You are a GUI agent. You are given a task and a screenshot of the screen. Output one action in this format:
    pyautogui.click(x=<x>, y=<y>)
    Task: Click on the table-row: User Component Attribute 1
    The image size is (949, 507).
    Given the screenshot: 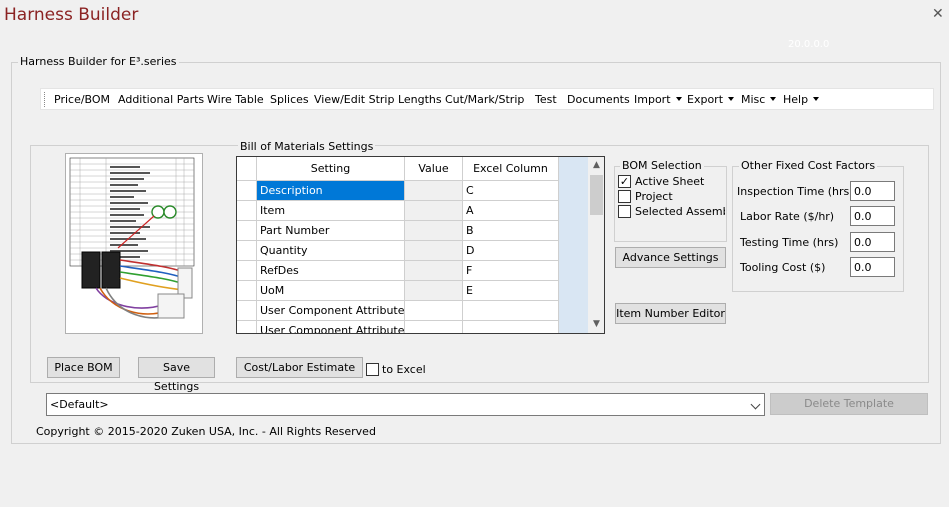 What is the action you would take?
    pyautogui.click(x=398, y=311)
    